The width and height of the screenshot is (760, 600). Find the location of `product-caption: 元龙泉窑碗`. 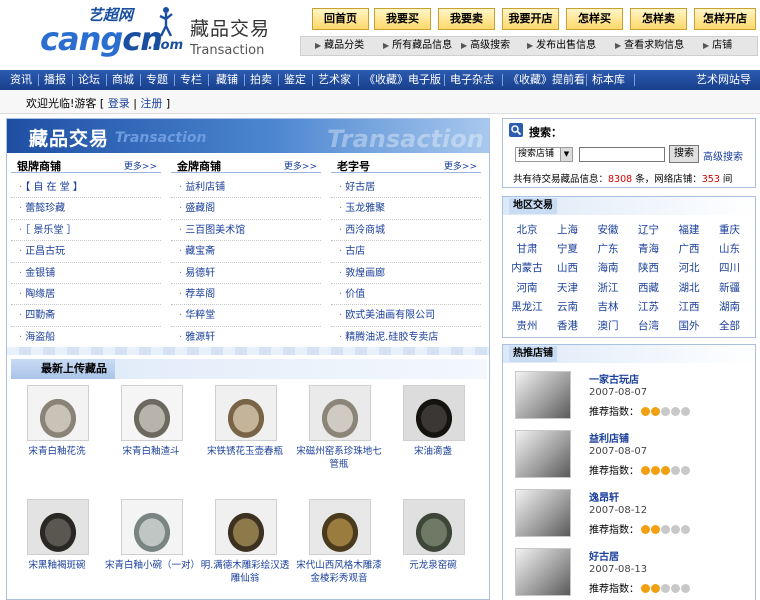

product-caption: 元龙泉窑碗 is located at coordinates (433, 565).